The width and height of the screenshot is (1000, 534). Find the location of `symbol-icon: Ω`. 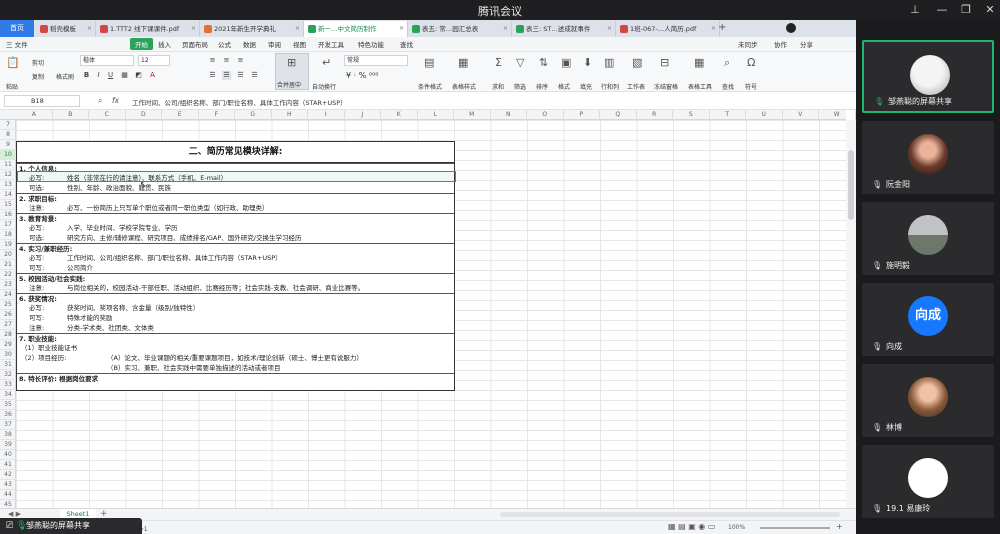

symbol-icon: Ω is located at coordinates (751, 62).